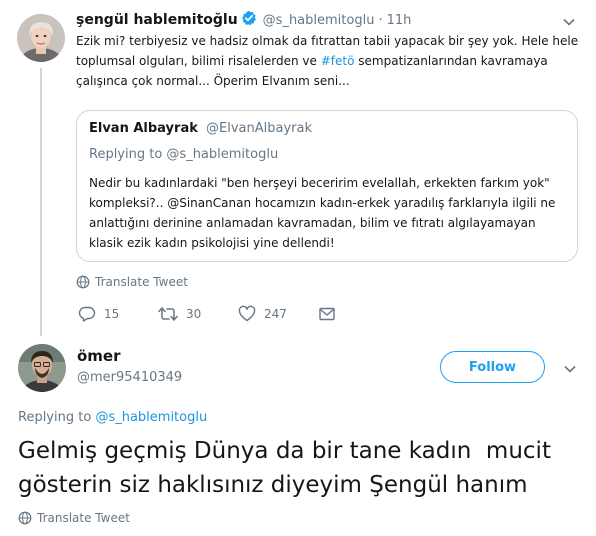 This screenshot has width=596, height=536. I want to click on retweet-count: 30, so click(194, 314).